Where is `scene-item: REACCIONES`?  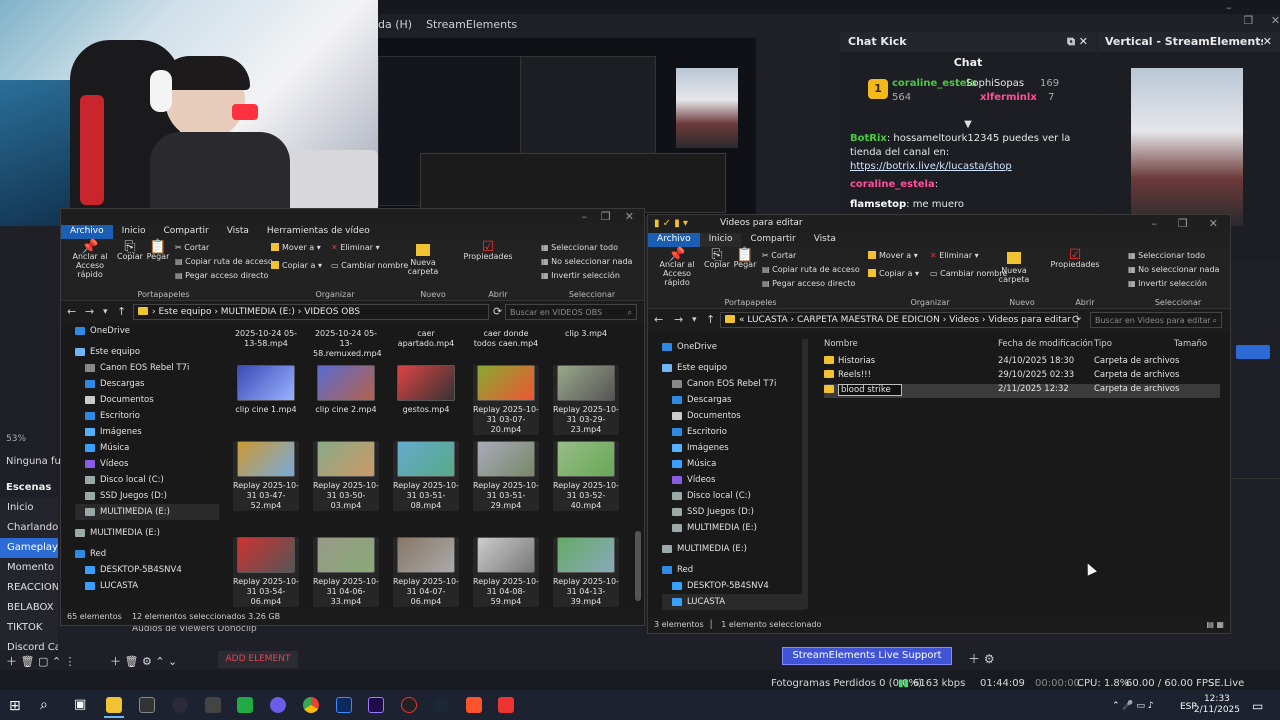
scene-item: REACCIONES is located at coordinates (29, 588).